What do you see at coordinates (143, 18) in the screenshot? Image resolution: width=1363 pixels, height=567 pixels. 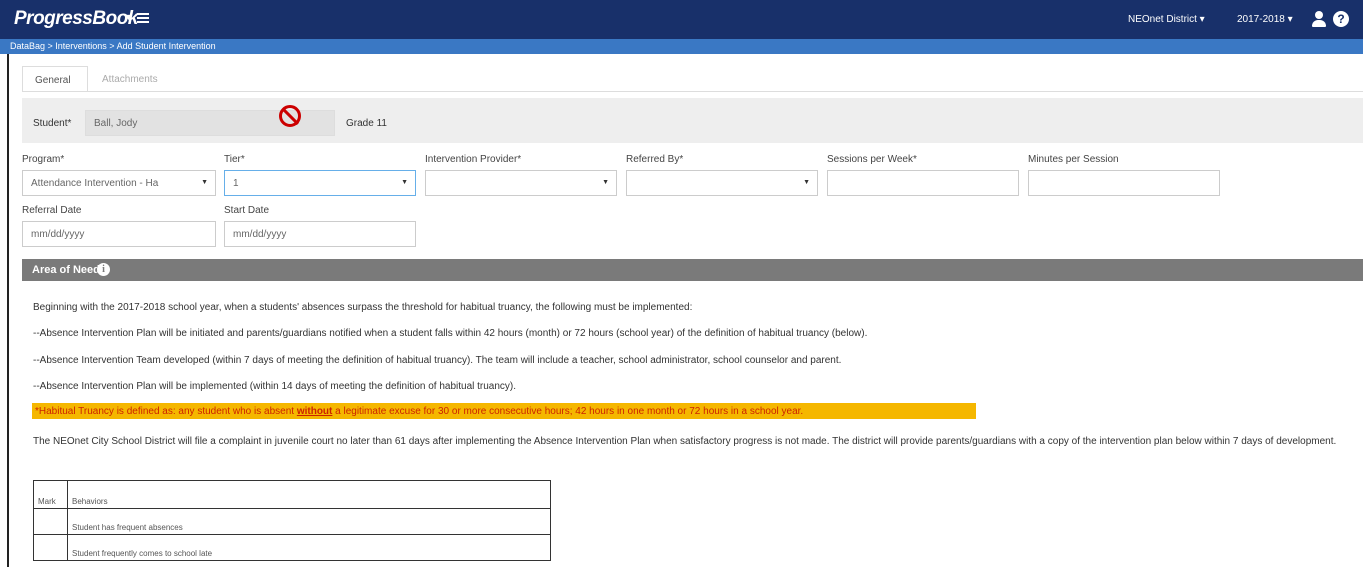 I see `hamburger-icon` at bounding box center [143, 18].